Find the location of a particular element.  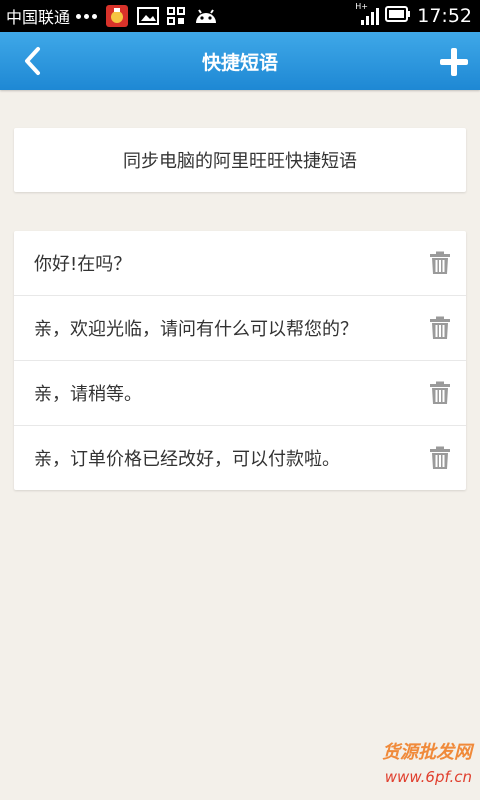

sync-pc-phrases-button: 同步电脑的阿里旺旺快捷短语 is located at coordinates (240, 160).